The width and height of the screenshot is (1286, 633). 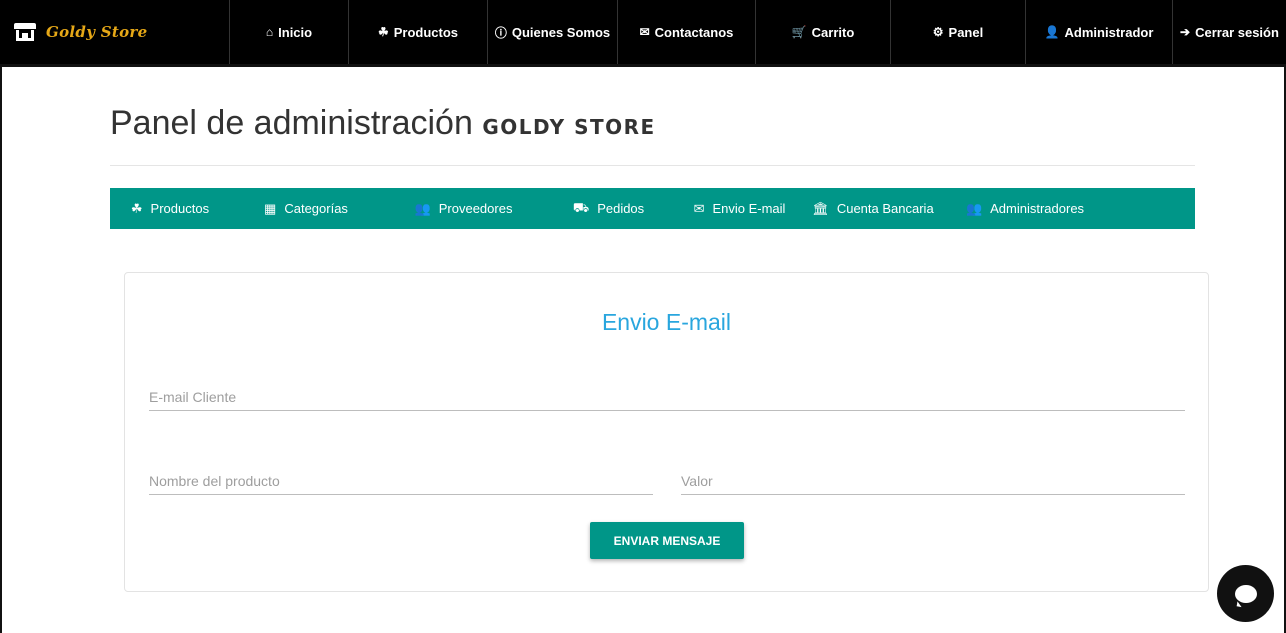 What do you see at coordinates (561, 32) in the screenshot?
I see `nav-label: Quienes Somos` at bounding box center [561, 32].